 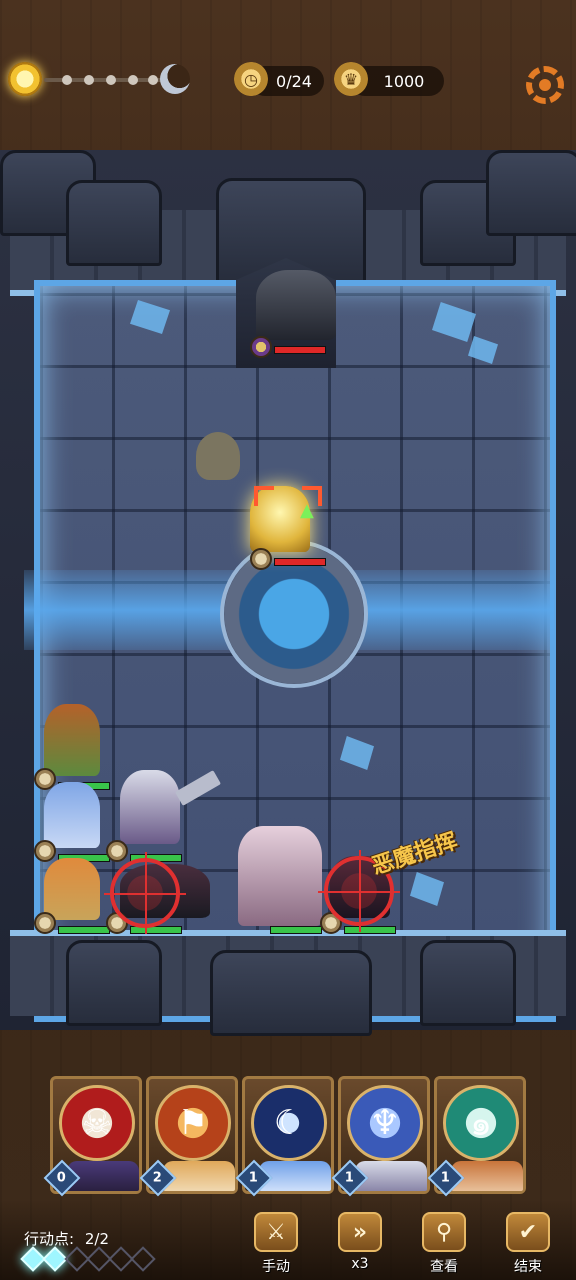 What do you see at coordinates (444, 1267) in the screenshot?
I see `view-label: 查看` at bounding box center [444, 1267].